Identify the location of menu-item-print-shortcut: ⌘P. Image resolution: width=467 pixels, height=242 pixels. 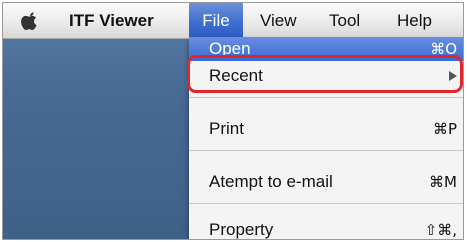
(444, 129).